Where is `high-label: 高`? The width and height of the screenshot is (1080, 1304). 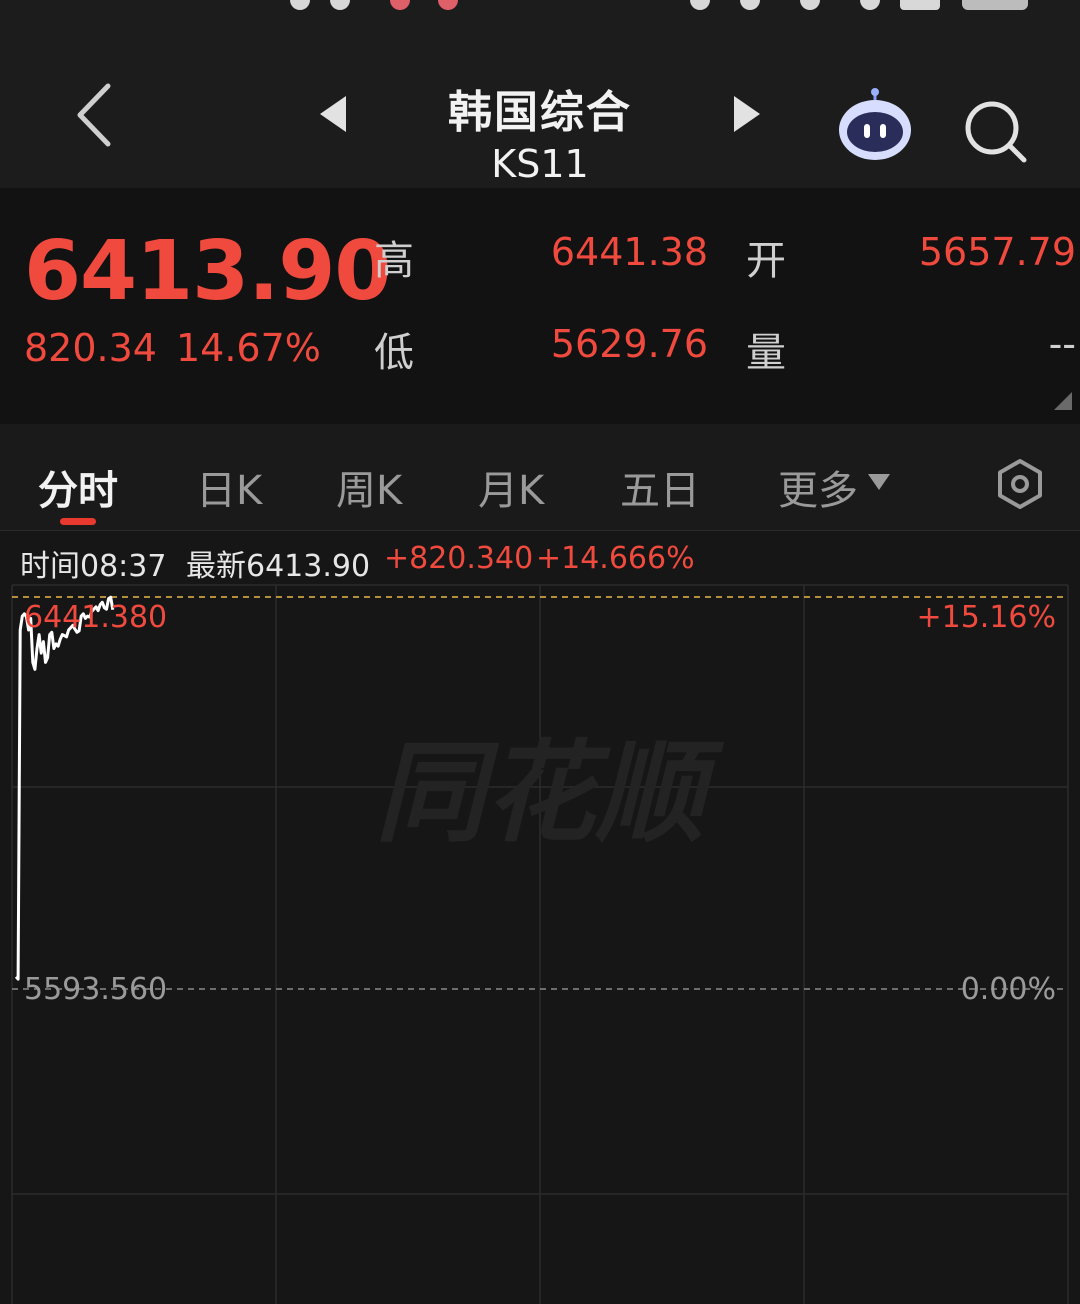
high-label: 高 is located at coordinates (394, 261).